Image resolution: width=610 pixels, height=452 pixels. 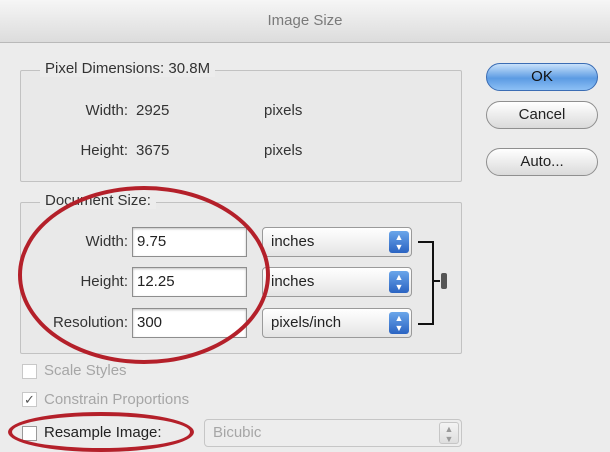 I want to click on annotation-circle-resample, so click(x=101, y=432).